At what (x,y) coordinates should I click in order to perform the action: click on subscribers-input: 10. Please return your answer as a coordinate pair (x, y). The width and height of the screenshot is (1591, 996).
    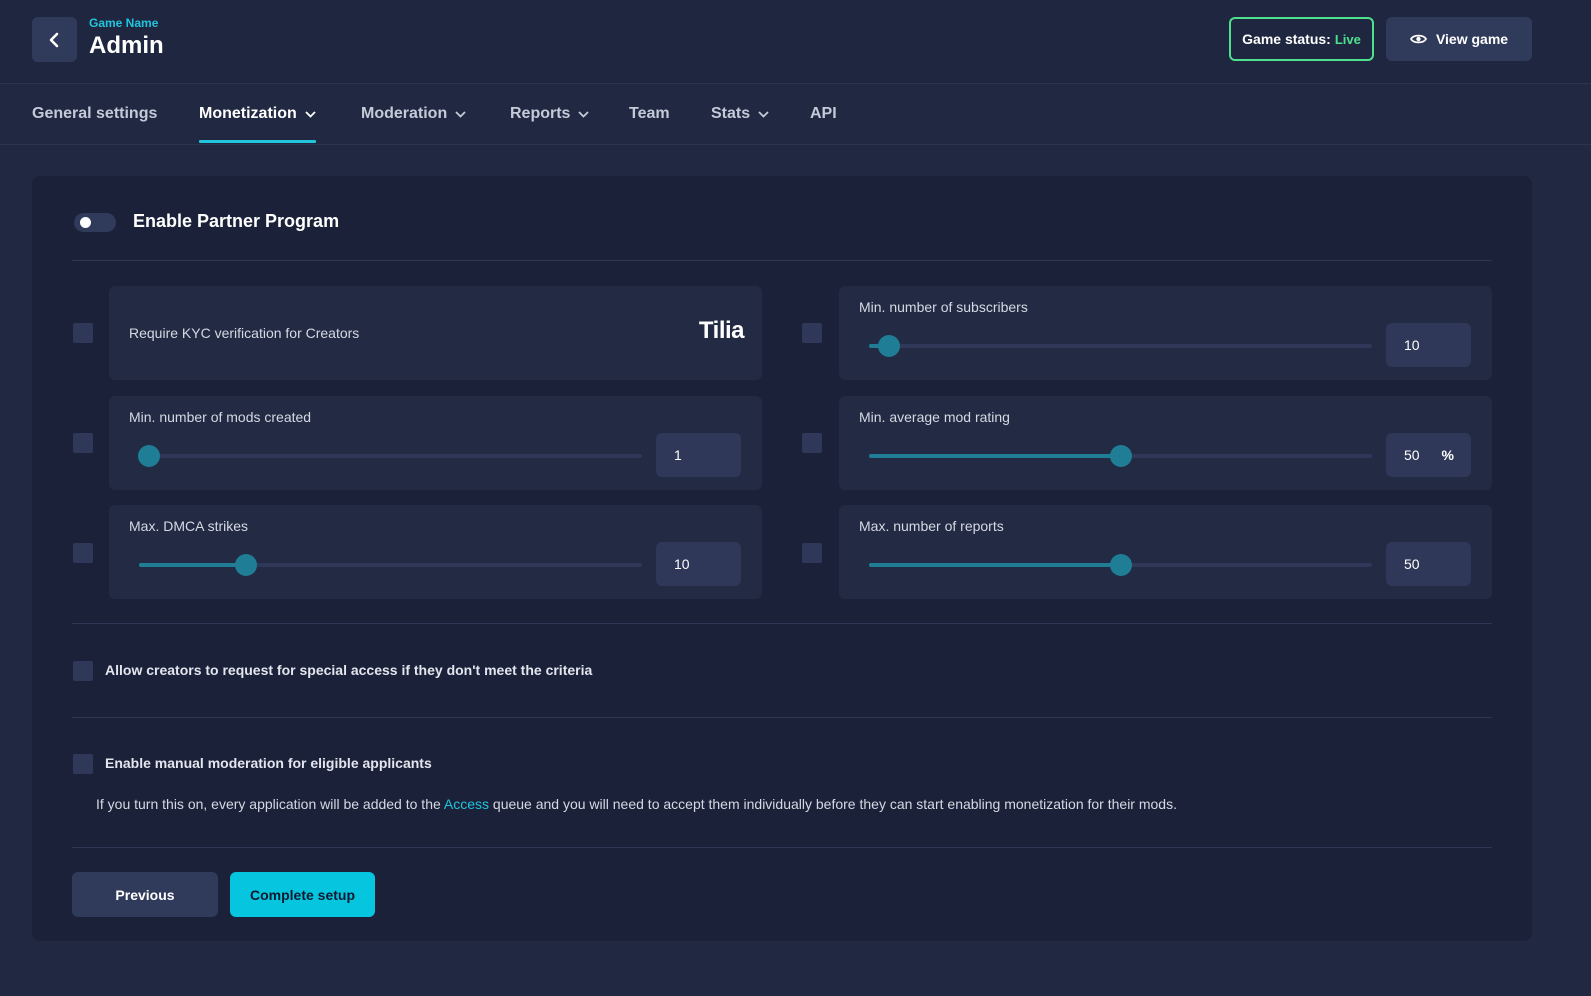
    Looking at the image, I should click on (1428, 345).